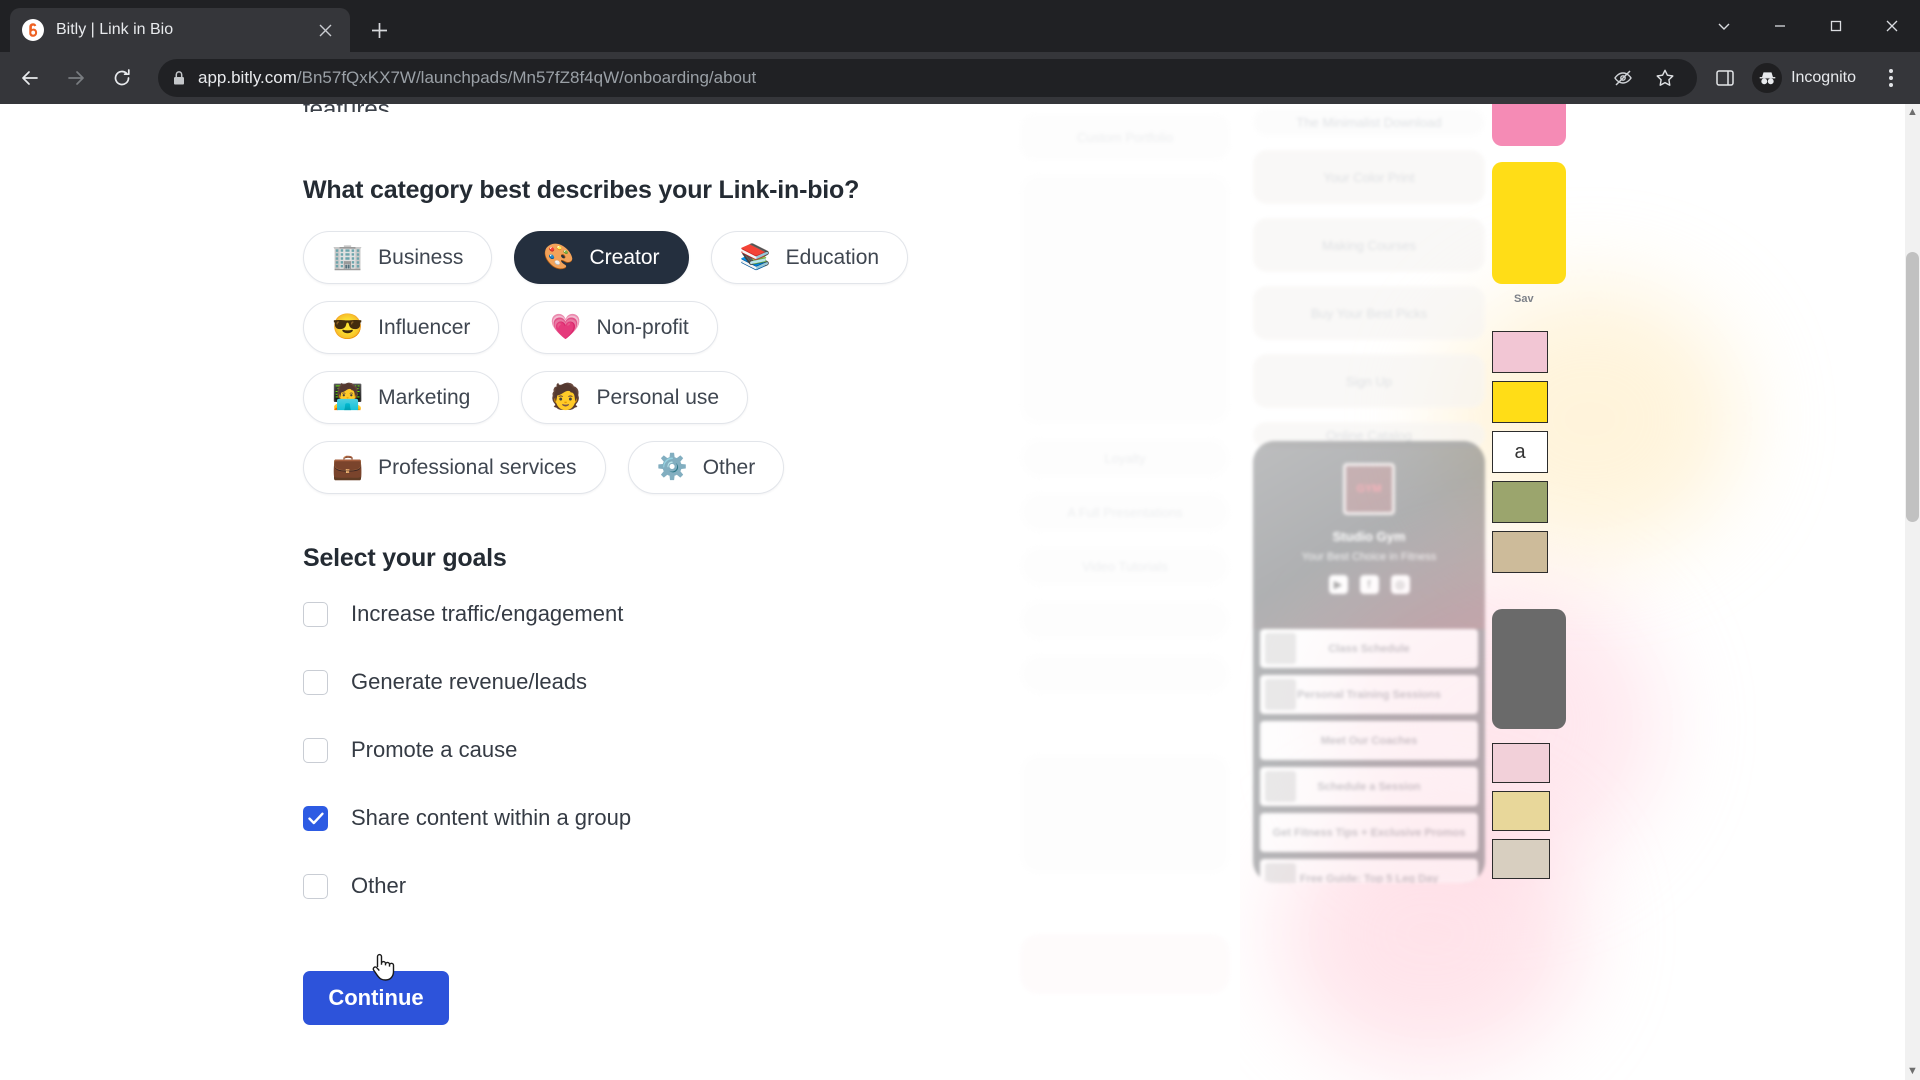 The width and height of the screenshot is (1920, 1080). I want to click on chip-label: Non-profit, so click(642, 327).